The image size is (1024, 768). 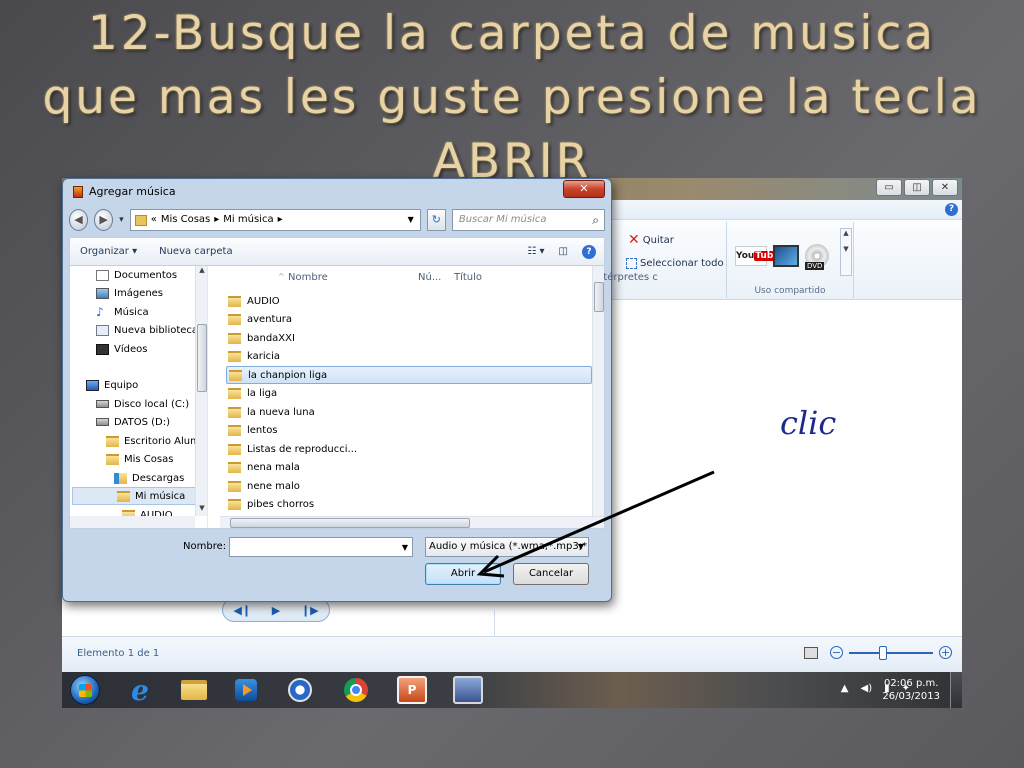 What do you see at coordinates (867, 688) in the screenshot?
I see `volume-icon: ◀)` at bounding box center [867, 688].